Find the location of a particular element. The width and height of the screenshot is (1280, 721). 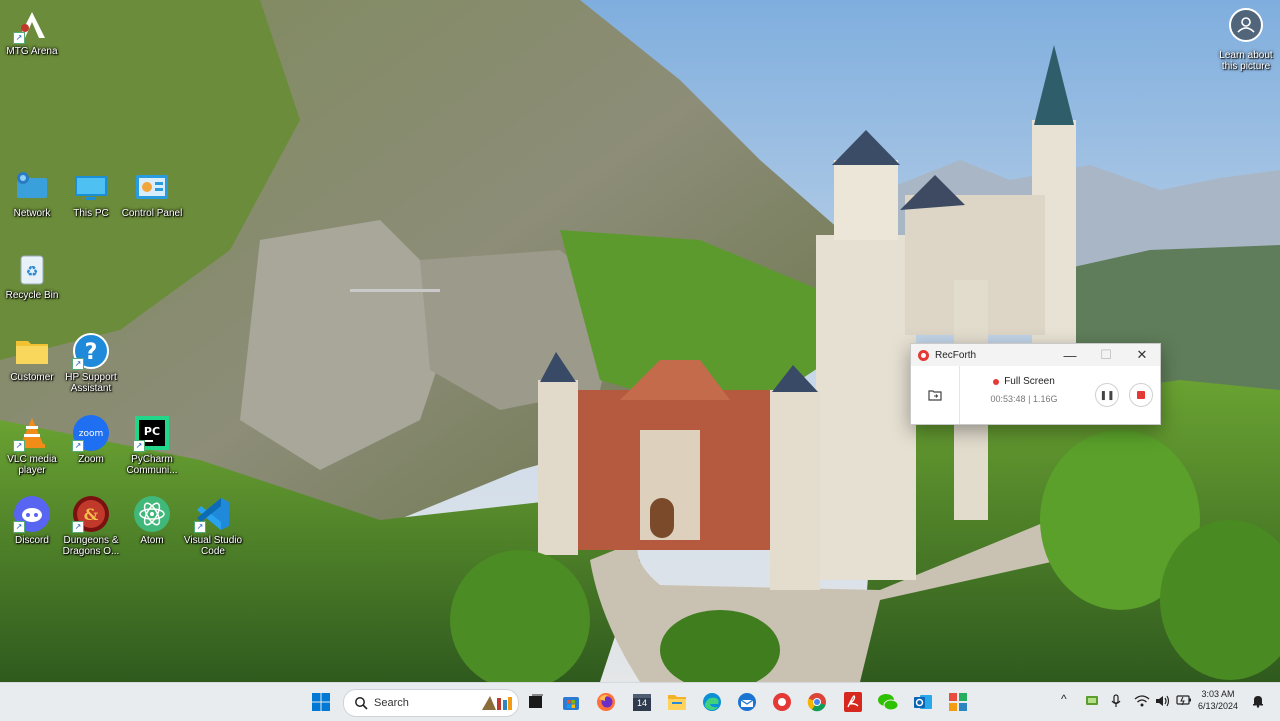

wifi-icon is located at coordinates (1142, 702).